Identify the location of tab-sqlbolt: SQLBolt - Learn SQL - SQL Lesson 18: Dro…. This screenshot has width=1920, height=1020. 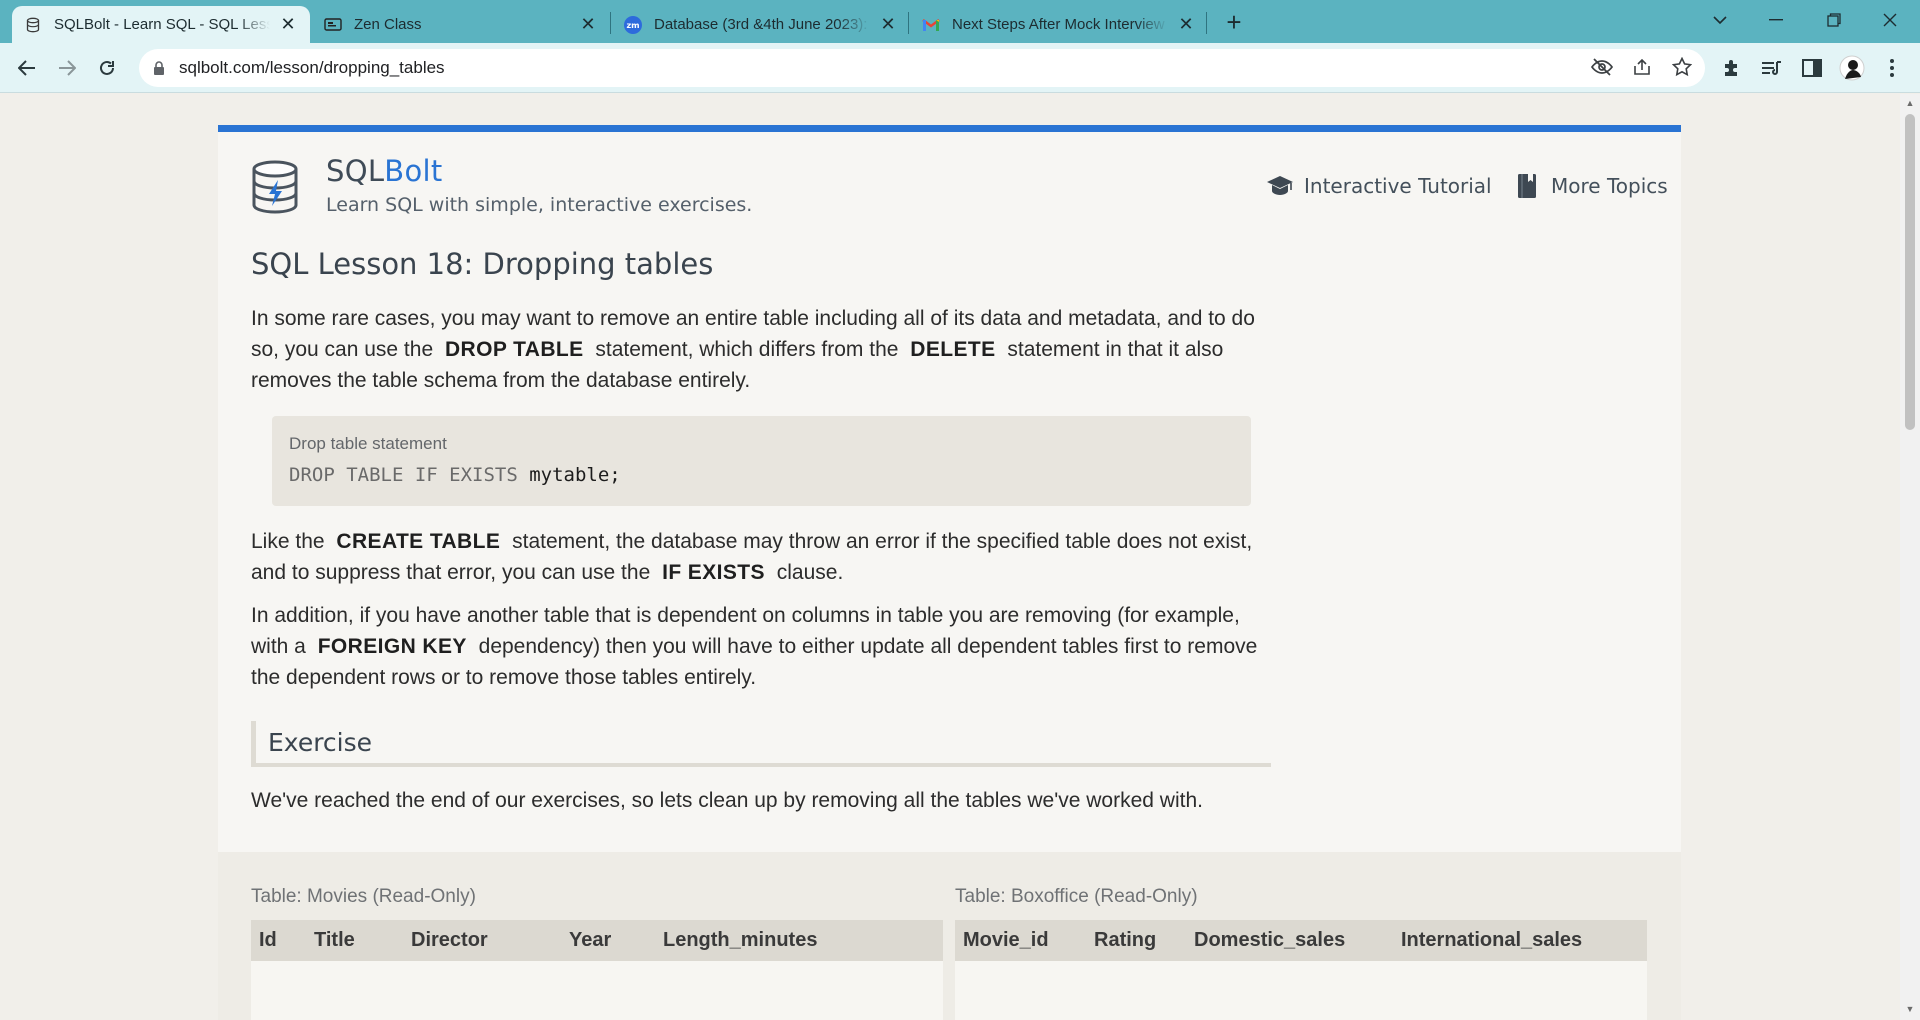
(161, 24).